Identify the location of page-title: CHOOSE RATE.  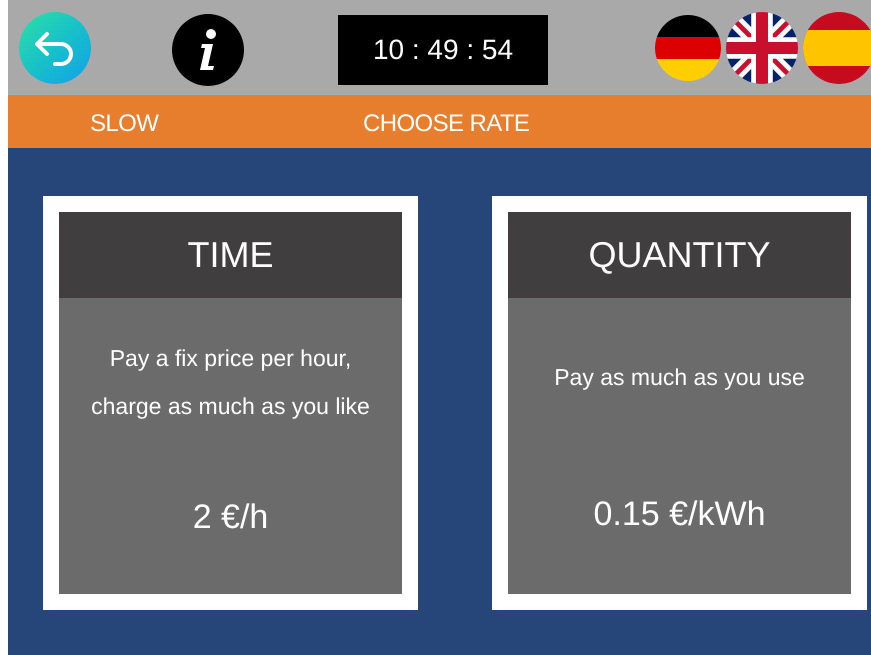
(446, 124).